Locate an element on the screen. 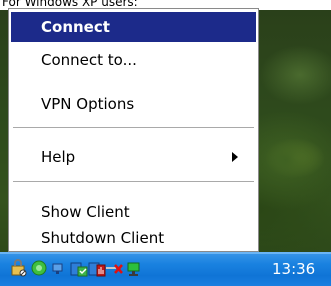  menu-item-help: Help is located at coordinates (133, 157).